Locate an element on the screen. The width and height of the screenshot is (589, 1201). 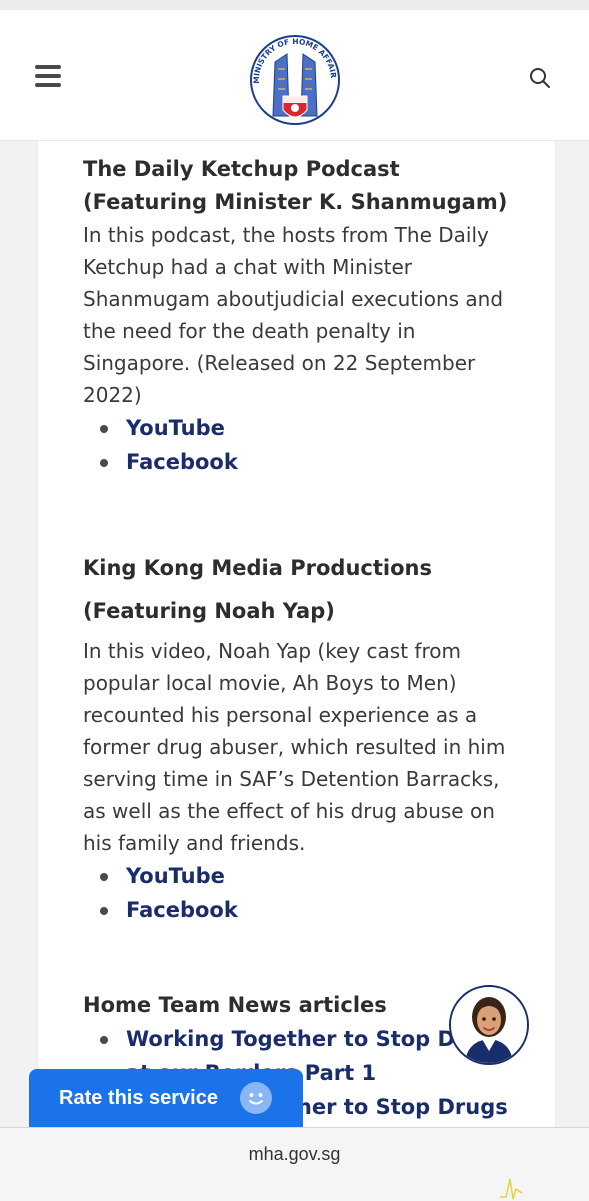
mha-logo: MINISTRY OF HOME AFFAIRS is located at coordinates (295, 79).